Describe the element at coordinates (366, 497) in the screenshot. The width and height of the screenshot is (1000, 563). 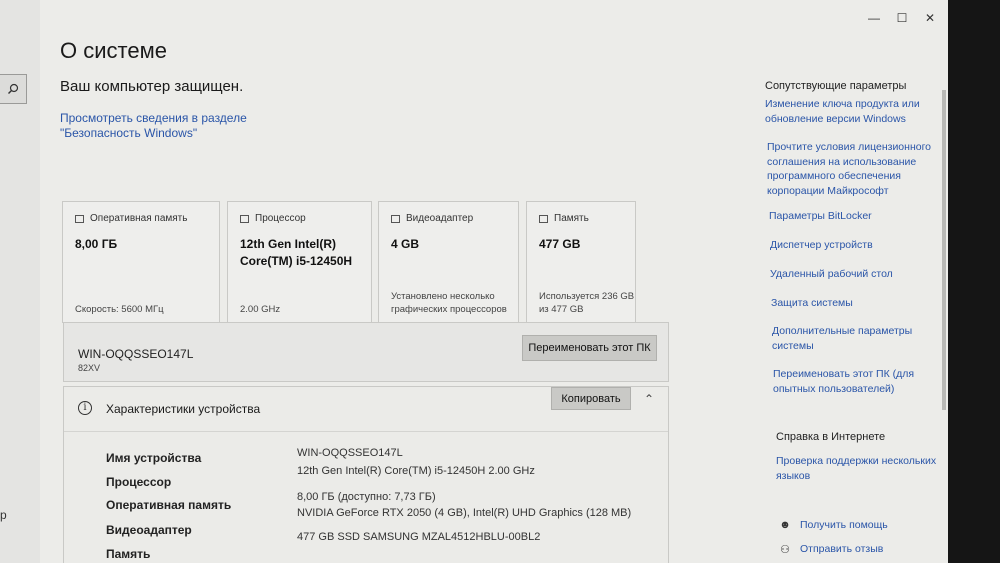
I see `spec-value-ram: 8,00 ГБ (доступно: 7,73 ГБ)` at that location.